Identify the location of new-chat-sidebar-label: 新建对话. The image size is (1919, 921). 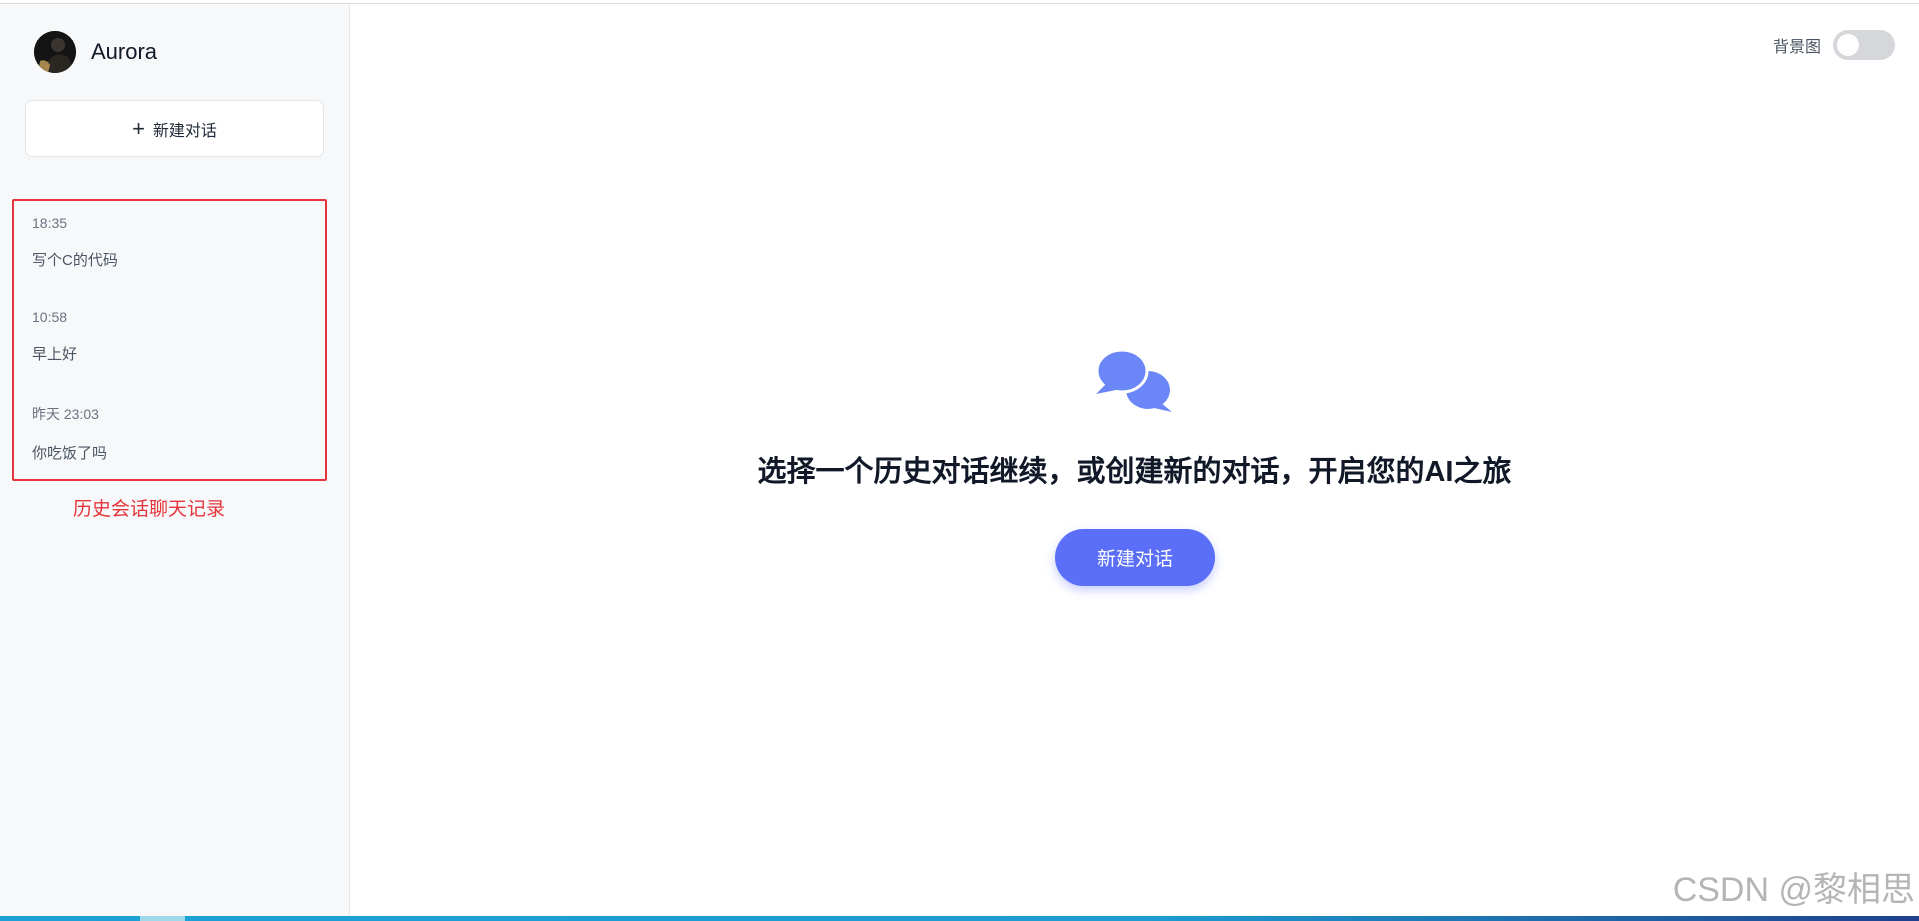
(184, 131).